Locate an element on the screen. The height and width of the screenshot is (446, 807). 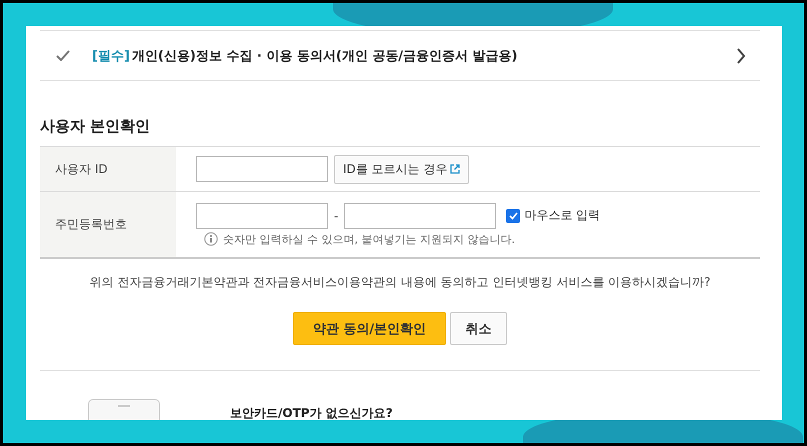
field-label: 주민등록번호 is located at coordinates (108, 224).